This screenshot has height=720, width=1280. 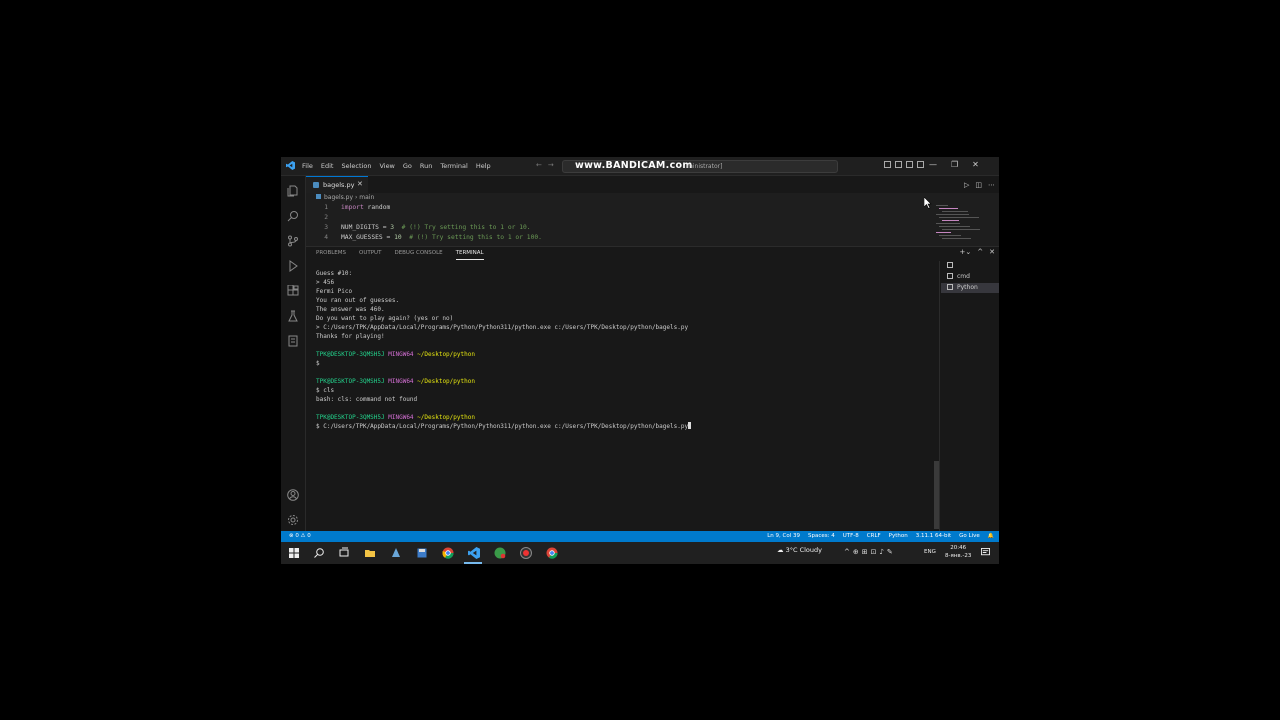 What do you see at coordinates (548, 165) in the screenshot?
I see `nav-arrows: ←→` at bounding box center [548, 165].